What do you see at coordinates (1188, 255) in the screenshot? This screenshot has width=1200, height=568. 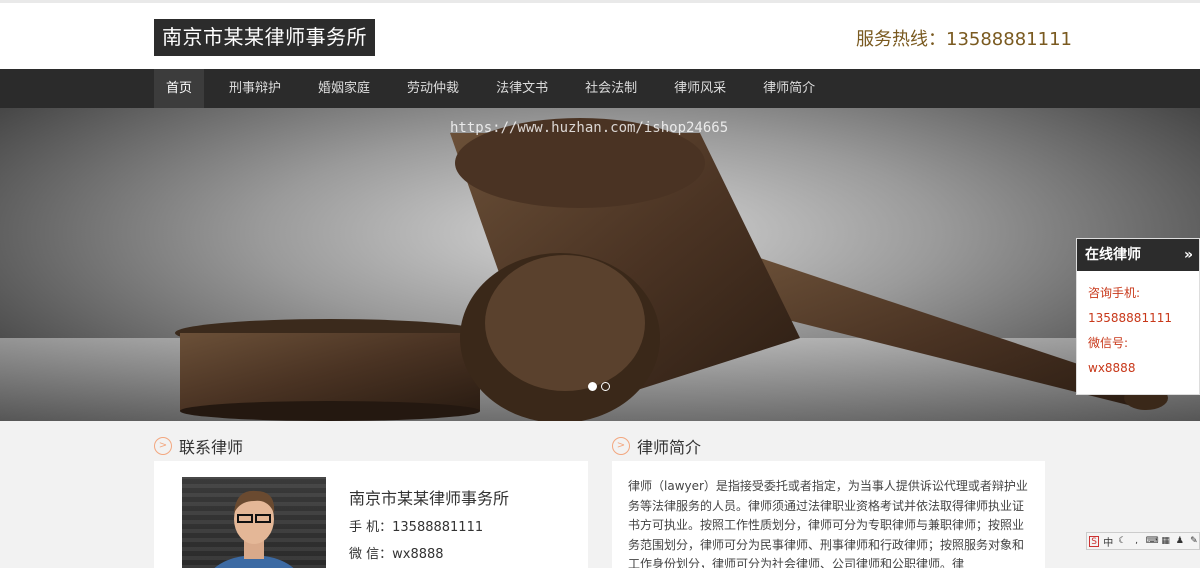 I see `double-chevron-right-icon: »` at bounding box center [1188, 255].